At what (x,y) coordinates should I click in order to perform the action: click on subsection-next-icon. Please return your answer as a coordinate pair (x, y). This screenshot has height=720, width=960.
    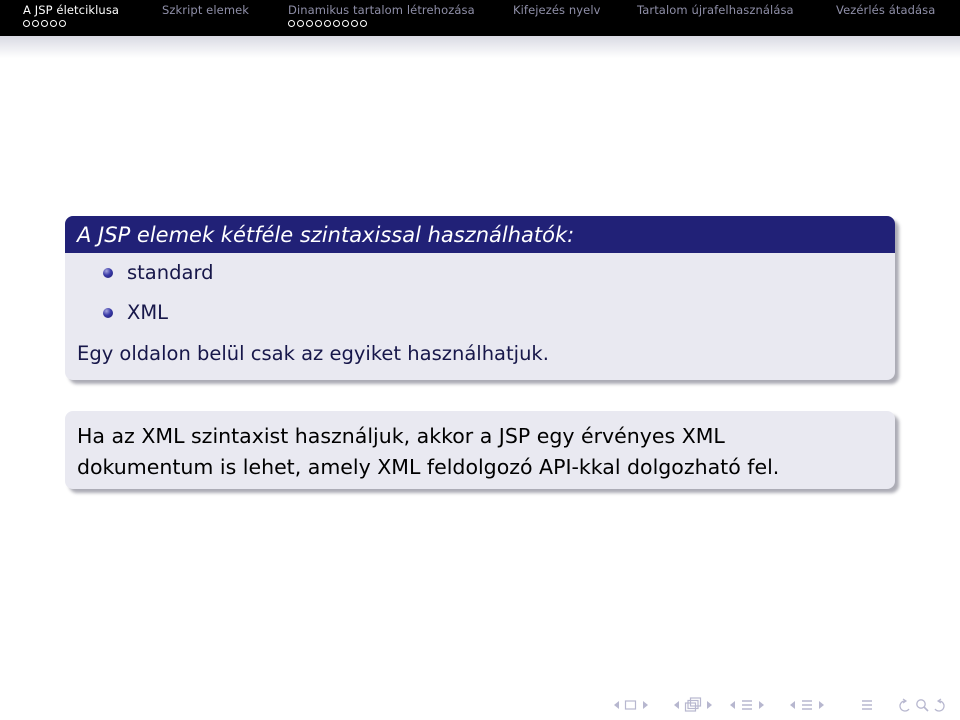
    Looking at the image, I should click on (761, 705).